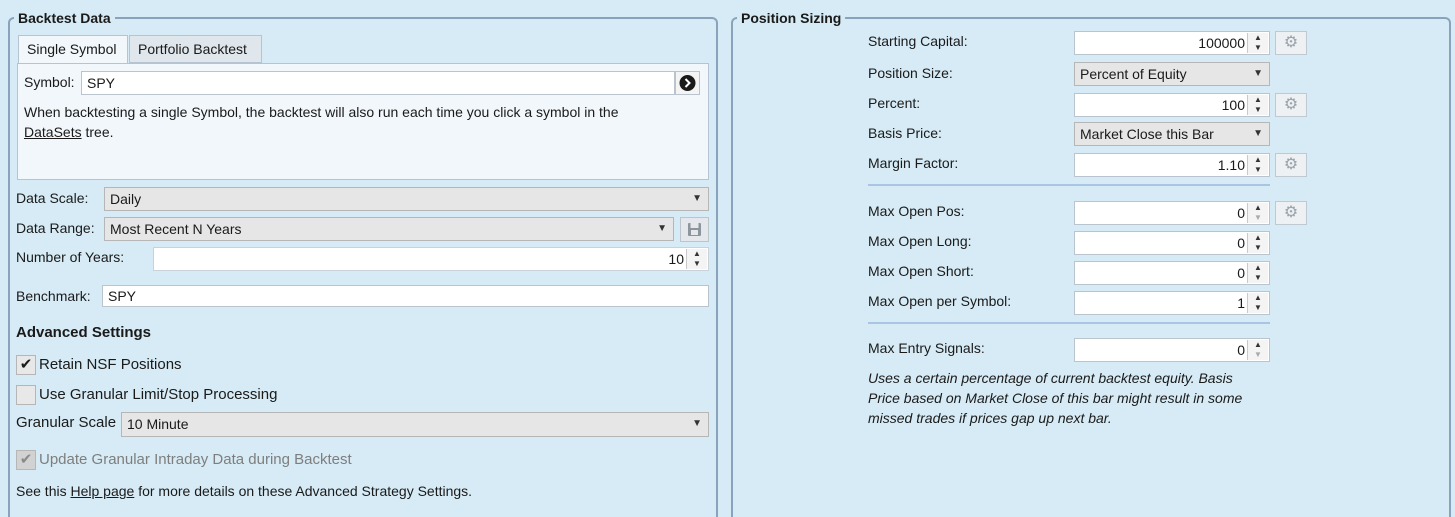 The height and width of the screenshot is (517, 1455). Describe the element at coordinates (1172, 243) in the screenshot. I see `max-open-long-input: 0 ▲ ▼` at that location.